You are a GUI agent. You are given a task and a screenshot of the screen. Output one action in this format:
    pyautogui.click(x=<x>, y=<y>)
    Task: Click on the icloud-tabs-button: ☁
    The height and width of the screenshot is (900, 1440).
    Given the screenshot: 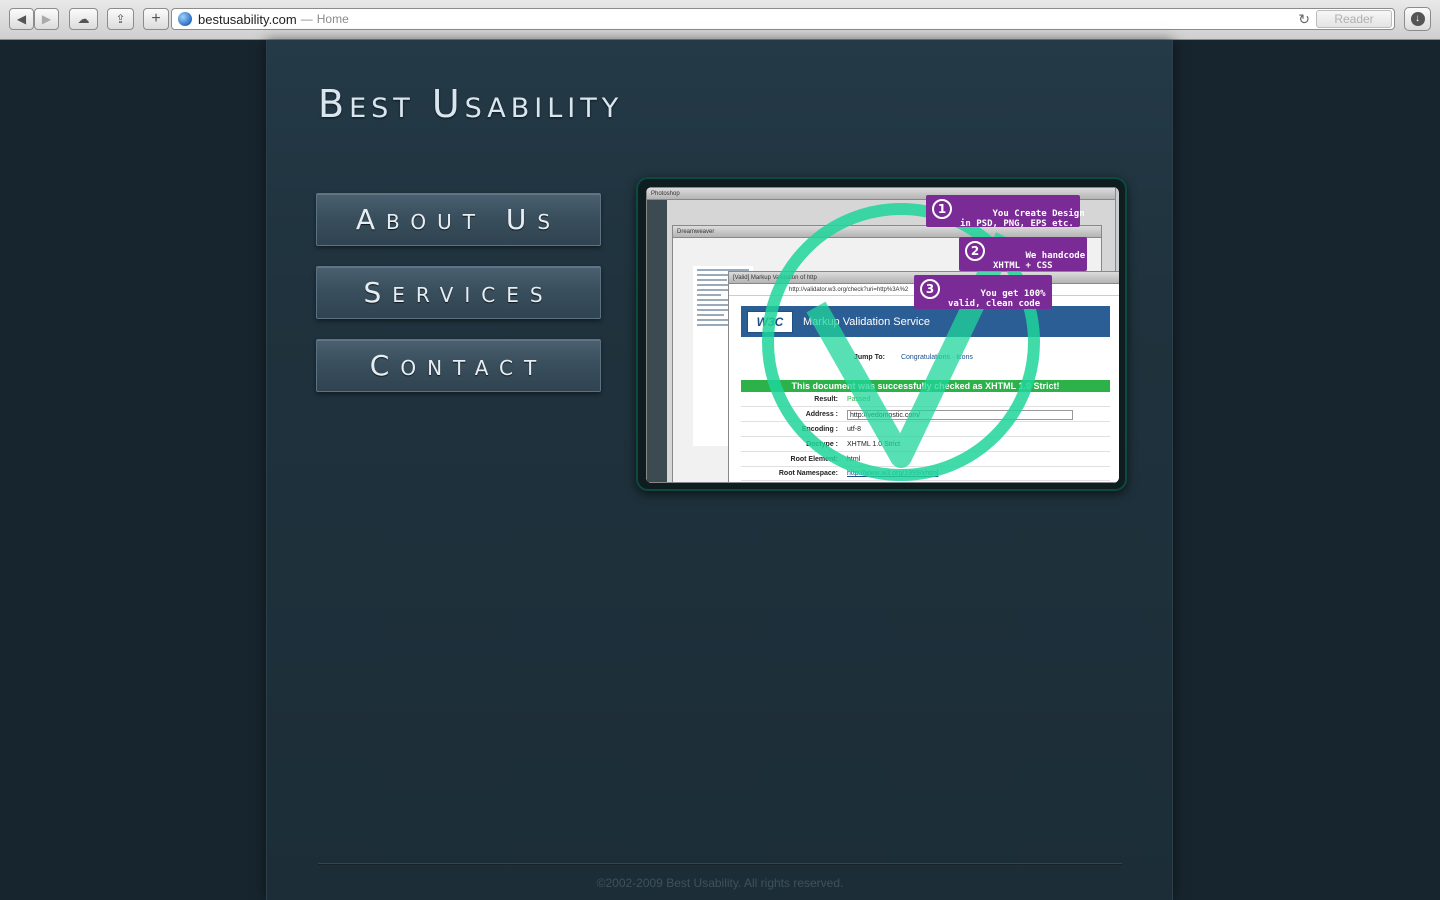 What is the action you would take?
    pyautogui.click(x=83, y=19)
    